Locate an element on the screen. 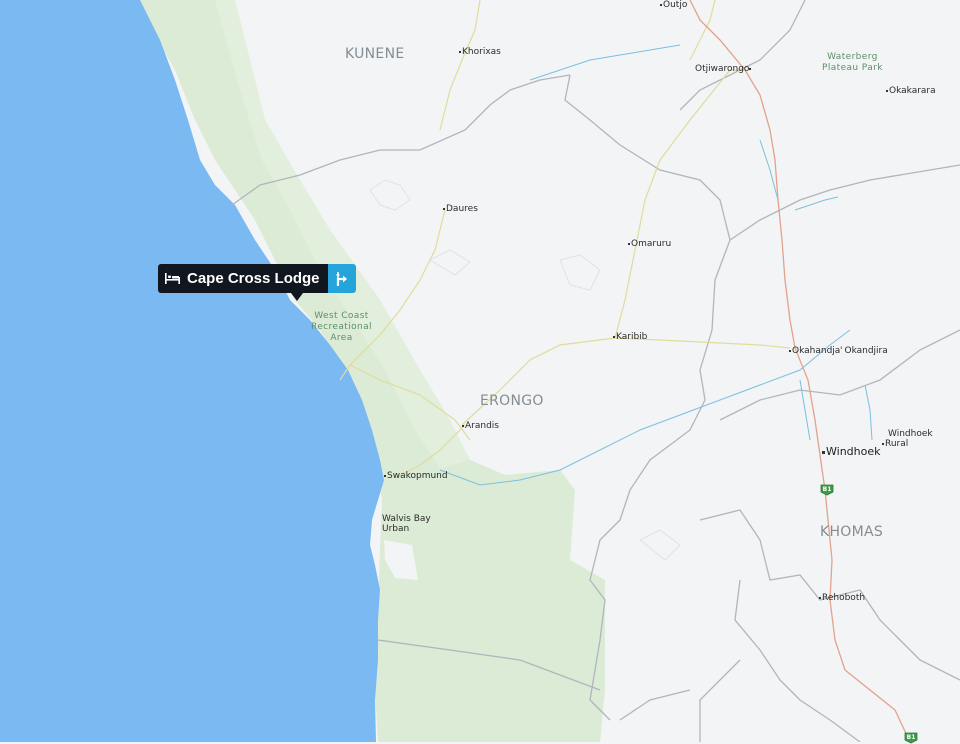 This screenshot has height=744, width=960. town-label-arandis: Arandis is located at coordinates (480, 426).